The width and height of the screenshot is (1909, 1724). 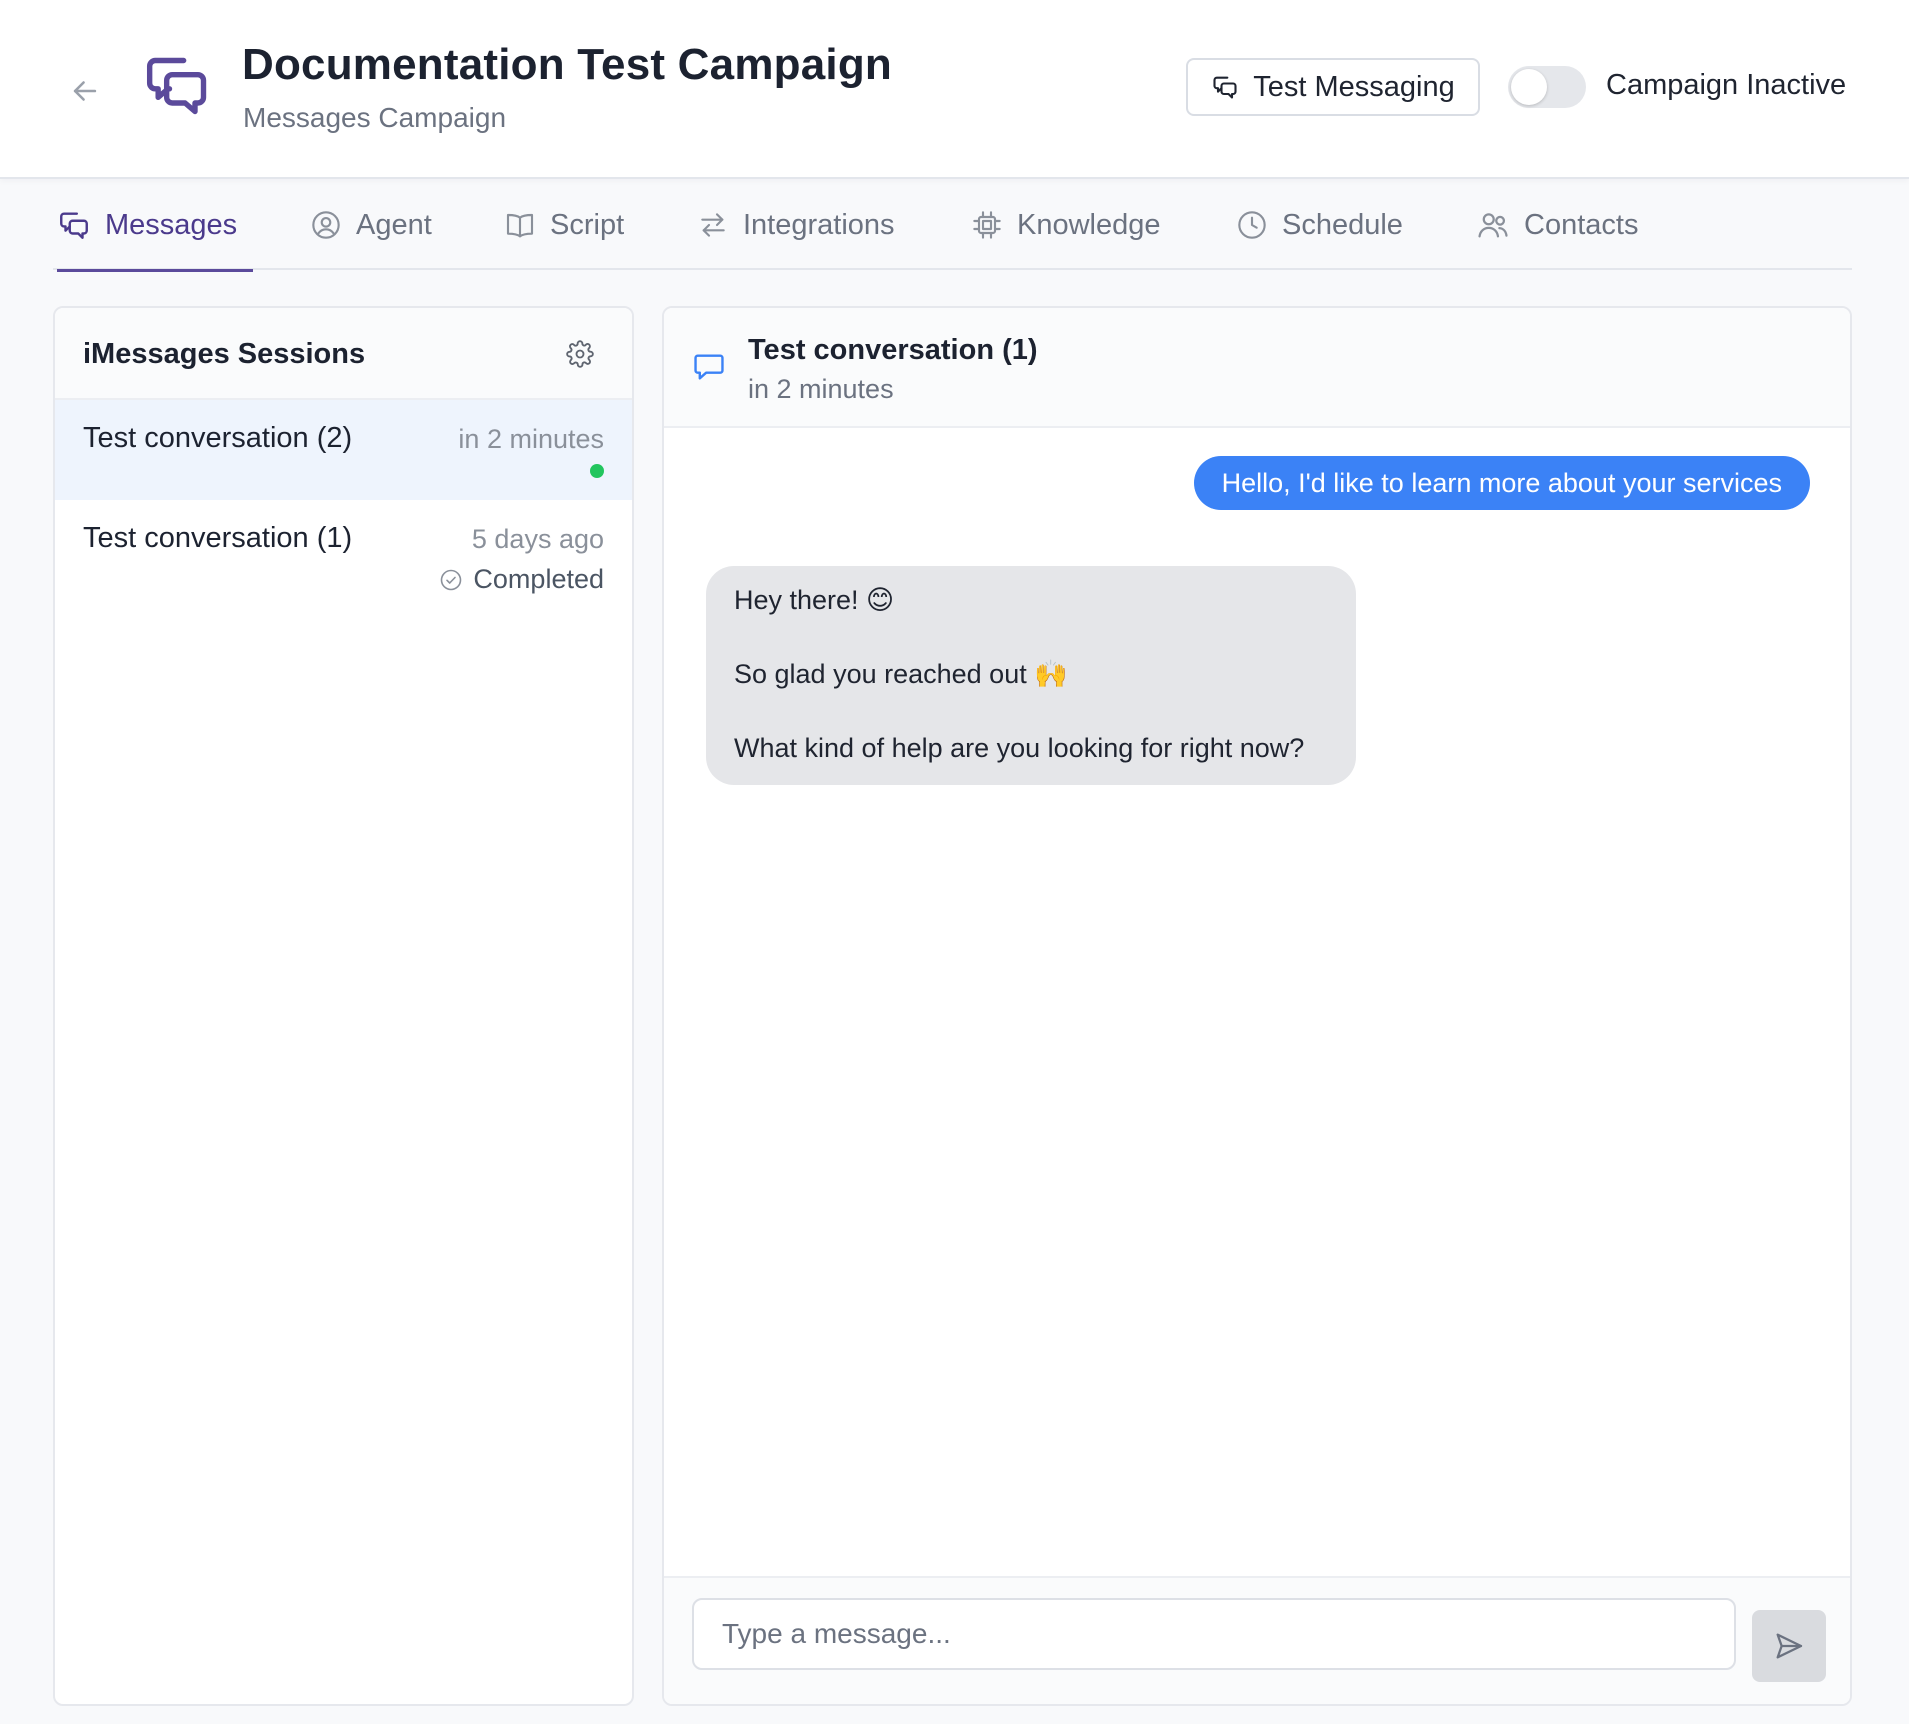 I want to click on sessions-settings-button, so click(x=580, y=354).